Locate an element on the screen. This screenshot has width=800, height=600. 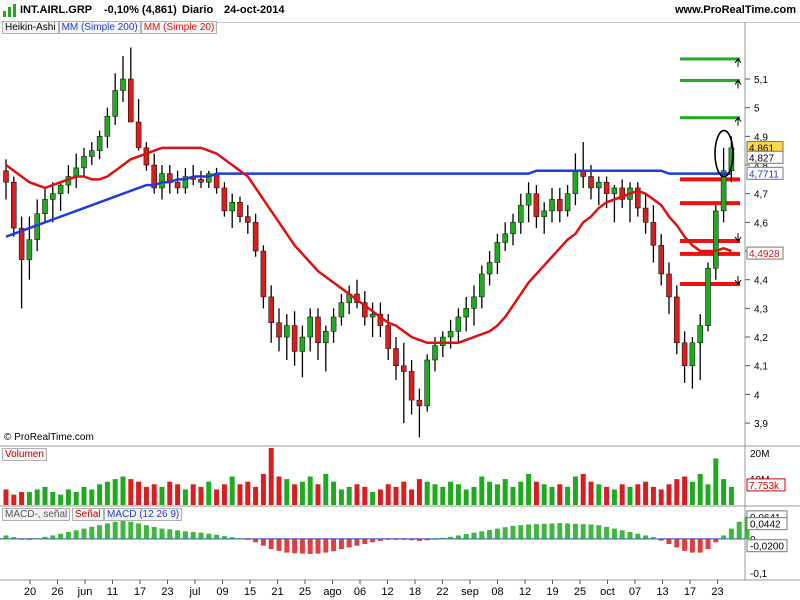
x-tick-label: 06 is located at coordinates (360, 592).